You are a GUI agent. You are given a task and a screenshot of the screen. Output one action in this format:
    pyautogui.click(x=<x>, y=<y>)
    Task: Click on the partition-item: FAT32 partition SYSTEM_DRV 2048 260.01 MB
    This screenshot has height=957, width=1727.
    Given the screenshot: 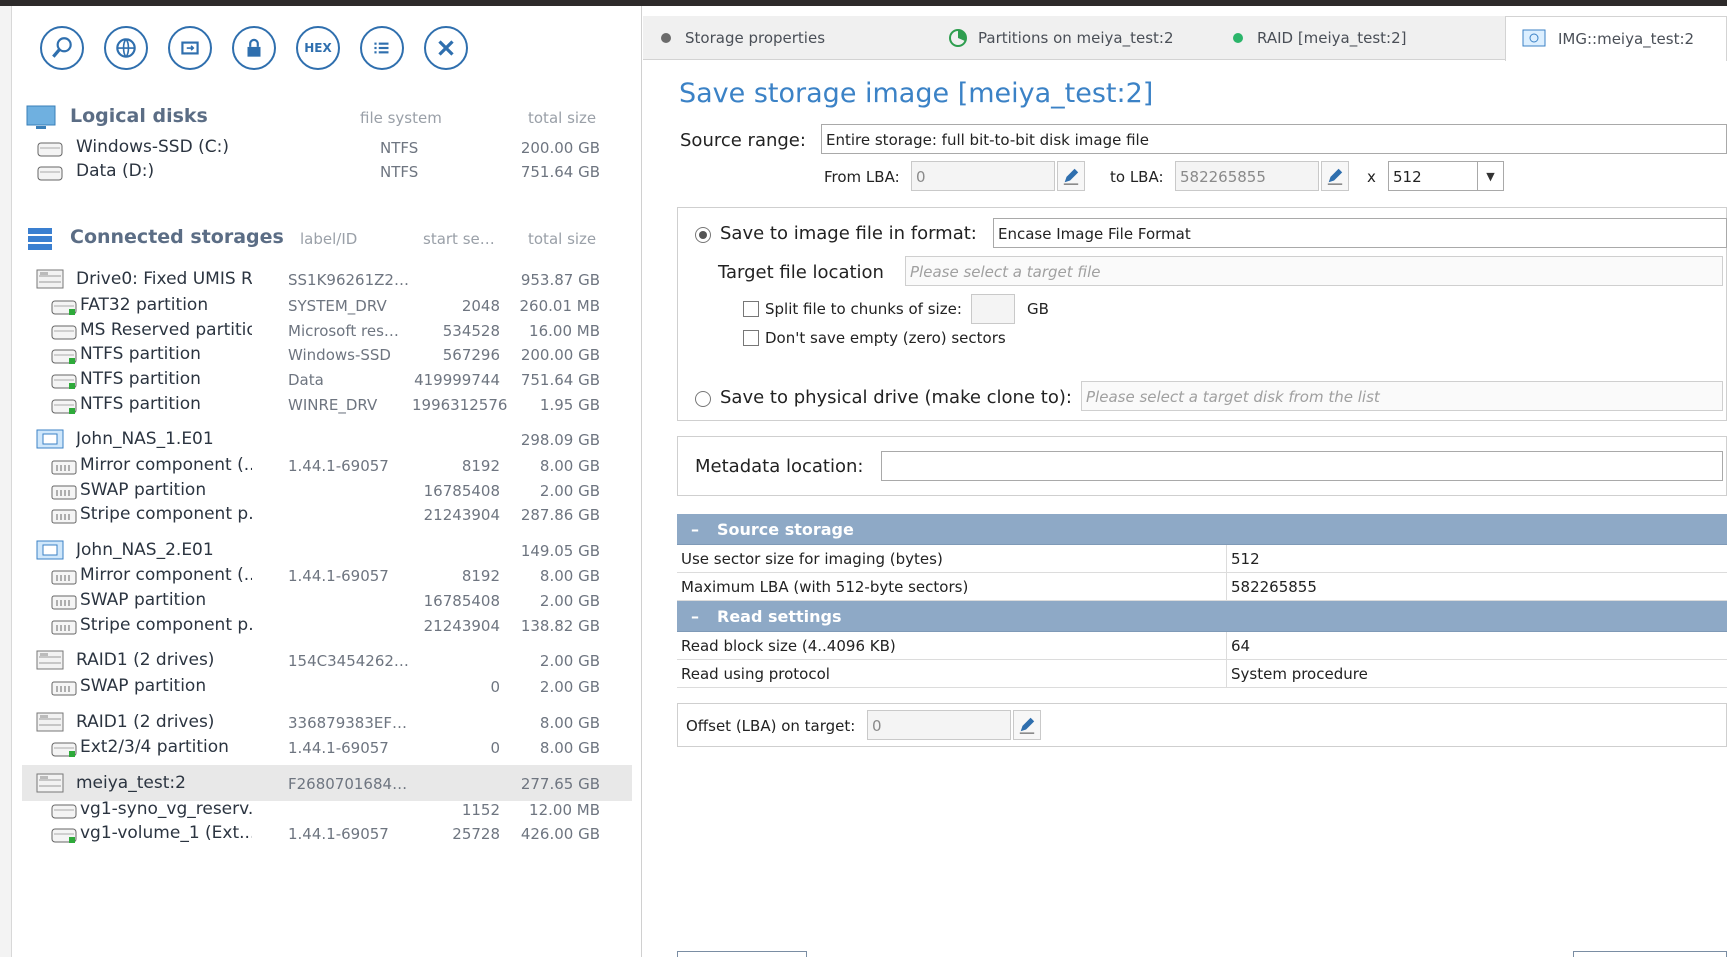 What is the action you would take?
    pyautogui.click(x=327, y=305)
    